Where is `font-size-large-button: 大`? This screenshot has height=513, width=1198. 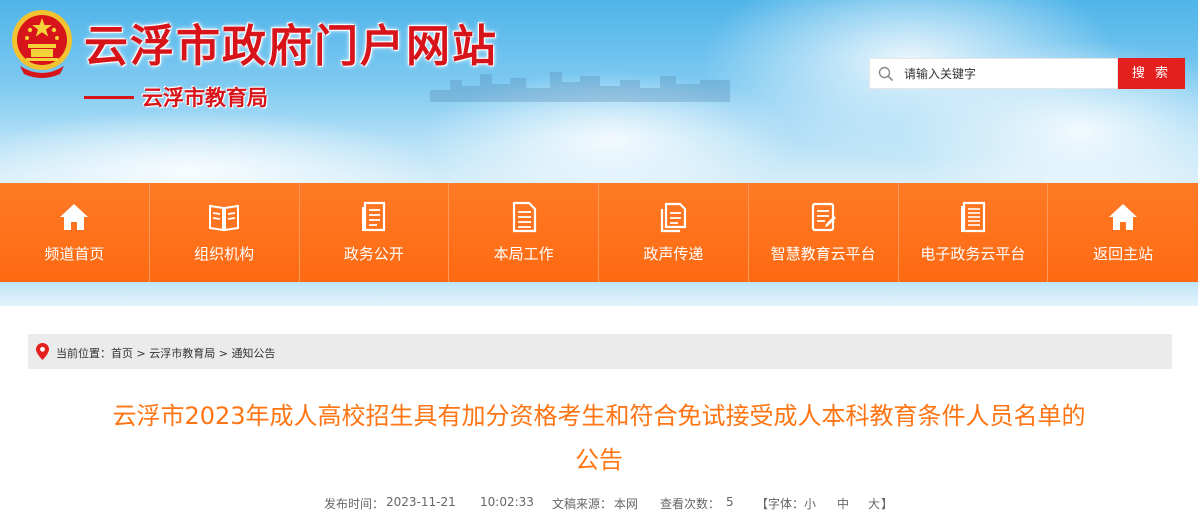
font-size-large-button: 大 is located at coordinates (874, 503).